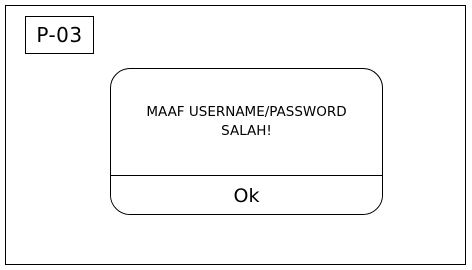 This screenshot has width=472, height=270. I want to click on screen-id-label: P-03, so click(59, 35).